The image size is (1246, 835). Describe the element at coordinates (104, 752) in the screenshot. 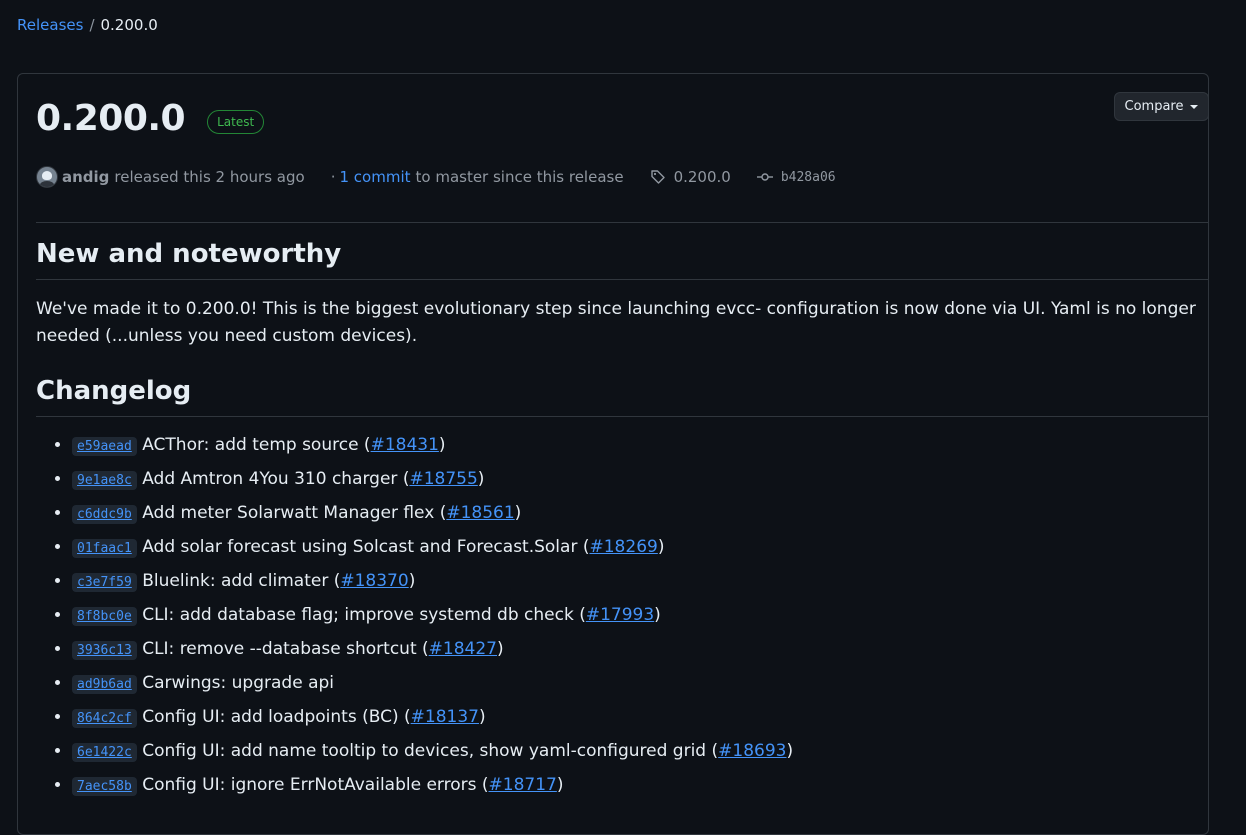

I see `commit-hash-link: 6e1422c` at that location.